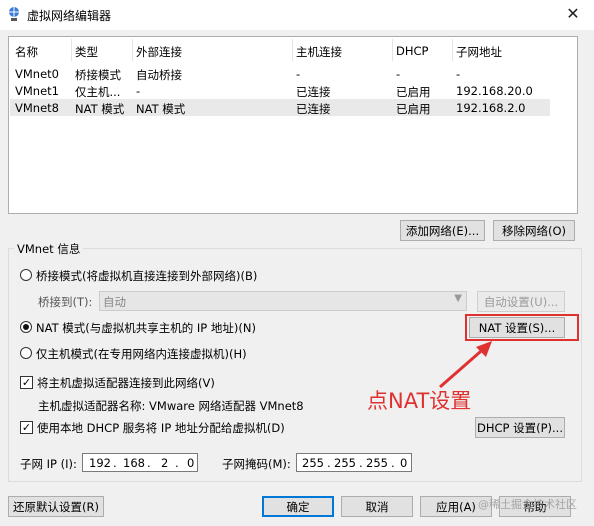 Image resolution: width=594 pixels, height=526 pixels. Describe the element at coordinates (49, 249) in the screenshot. I see `vmnet-info-title: VMnet 信息` at that location.